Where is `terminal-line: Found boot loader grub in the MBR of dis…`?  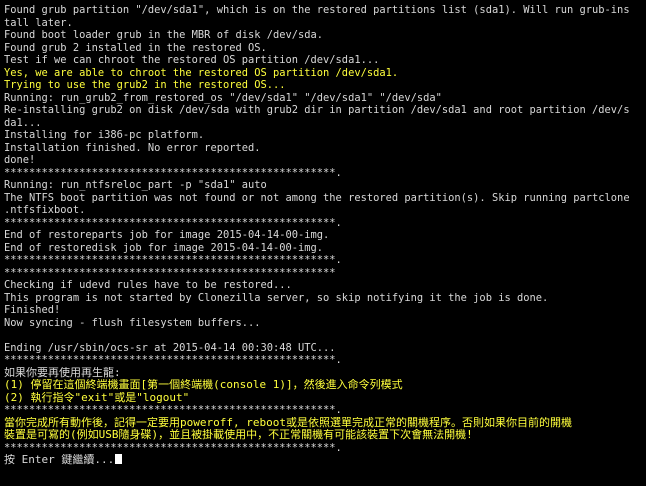 terminal-line: Found boot loader grub in the MBR of dis… is located at coordinates (164, 35).